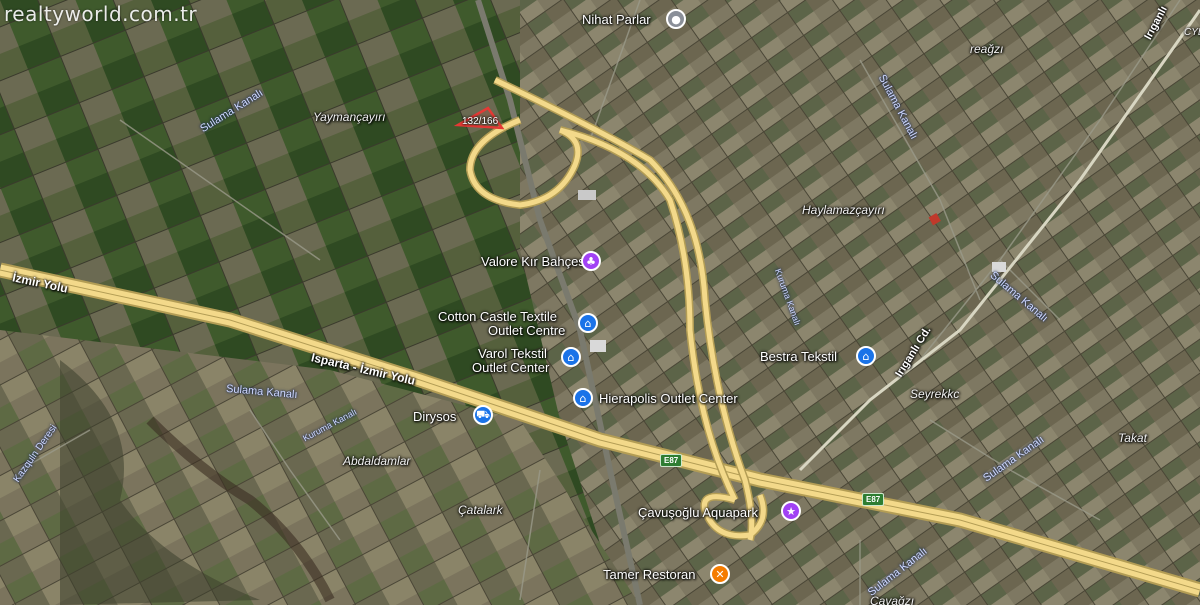 The width and height of the screenshot is (1200, 605). I want to click on area-label-takat: Takat, so click(1132, 438).